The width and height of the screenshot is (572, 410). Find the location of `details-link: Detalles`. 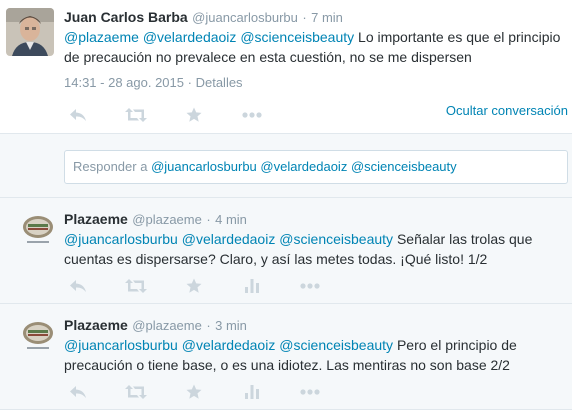

details-link: Detalles is located at coordinates (219, 82).